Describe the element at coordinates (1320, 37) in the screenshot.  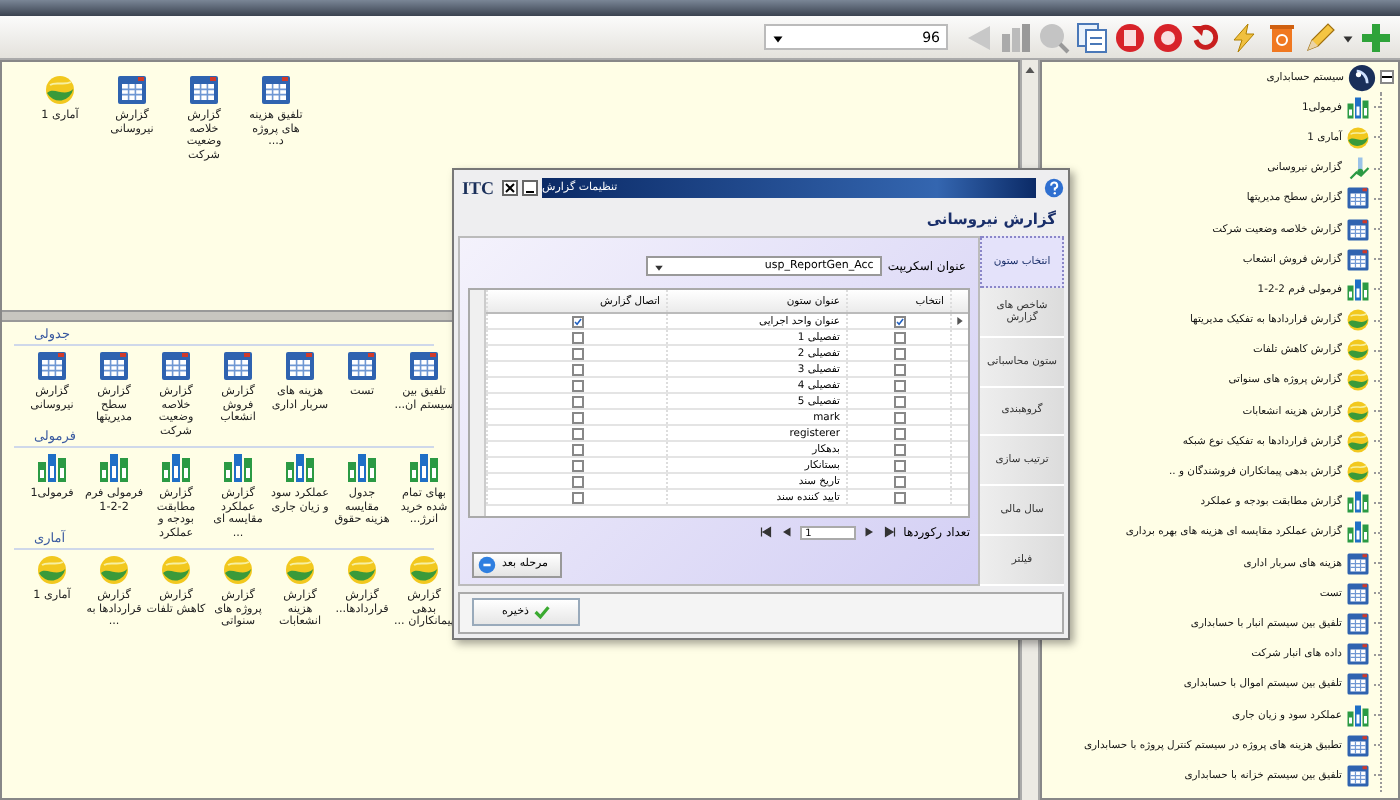
I see `pencil-icon` at that location.